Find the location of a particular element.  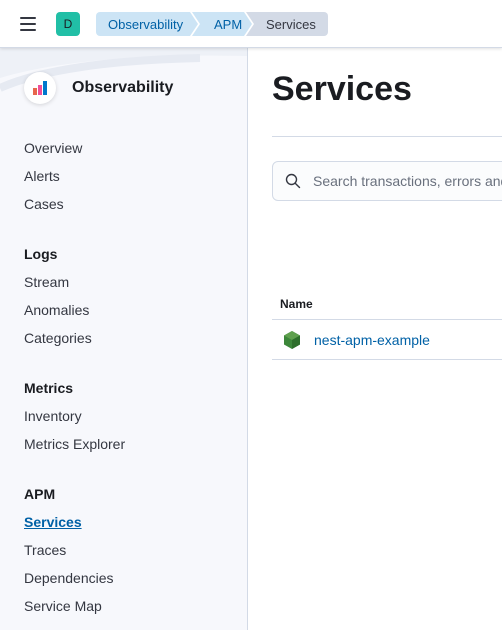

sidebar-item-inventory: Inventory is located at coordinates (129, 416).